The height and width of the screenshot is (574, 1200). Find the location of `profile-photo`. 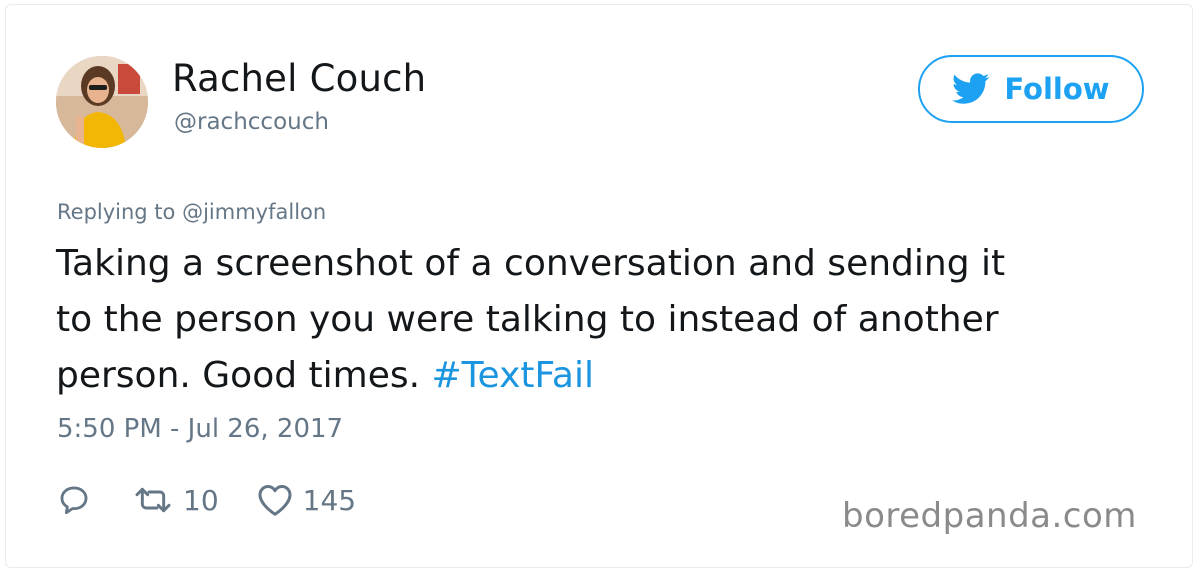

profile-photo is located at coordinates (102, 102).